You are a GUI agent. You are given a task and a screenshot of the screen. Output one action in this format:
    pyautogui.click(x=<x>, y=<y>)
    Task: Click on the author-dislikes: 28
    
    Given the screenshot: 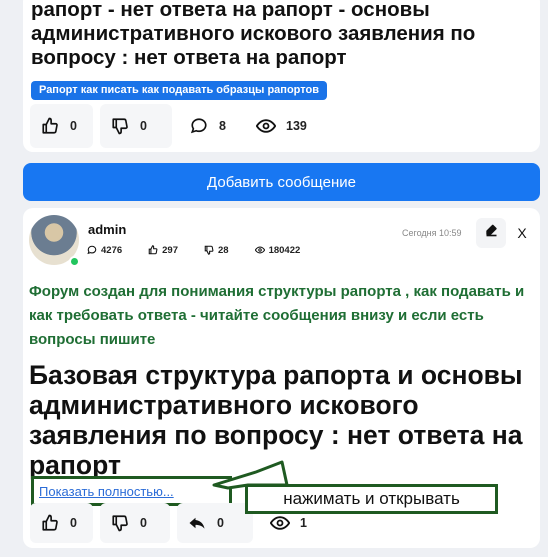 What is the action you would take?
    pyautogui.click(x=218, y=250)
    